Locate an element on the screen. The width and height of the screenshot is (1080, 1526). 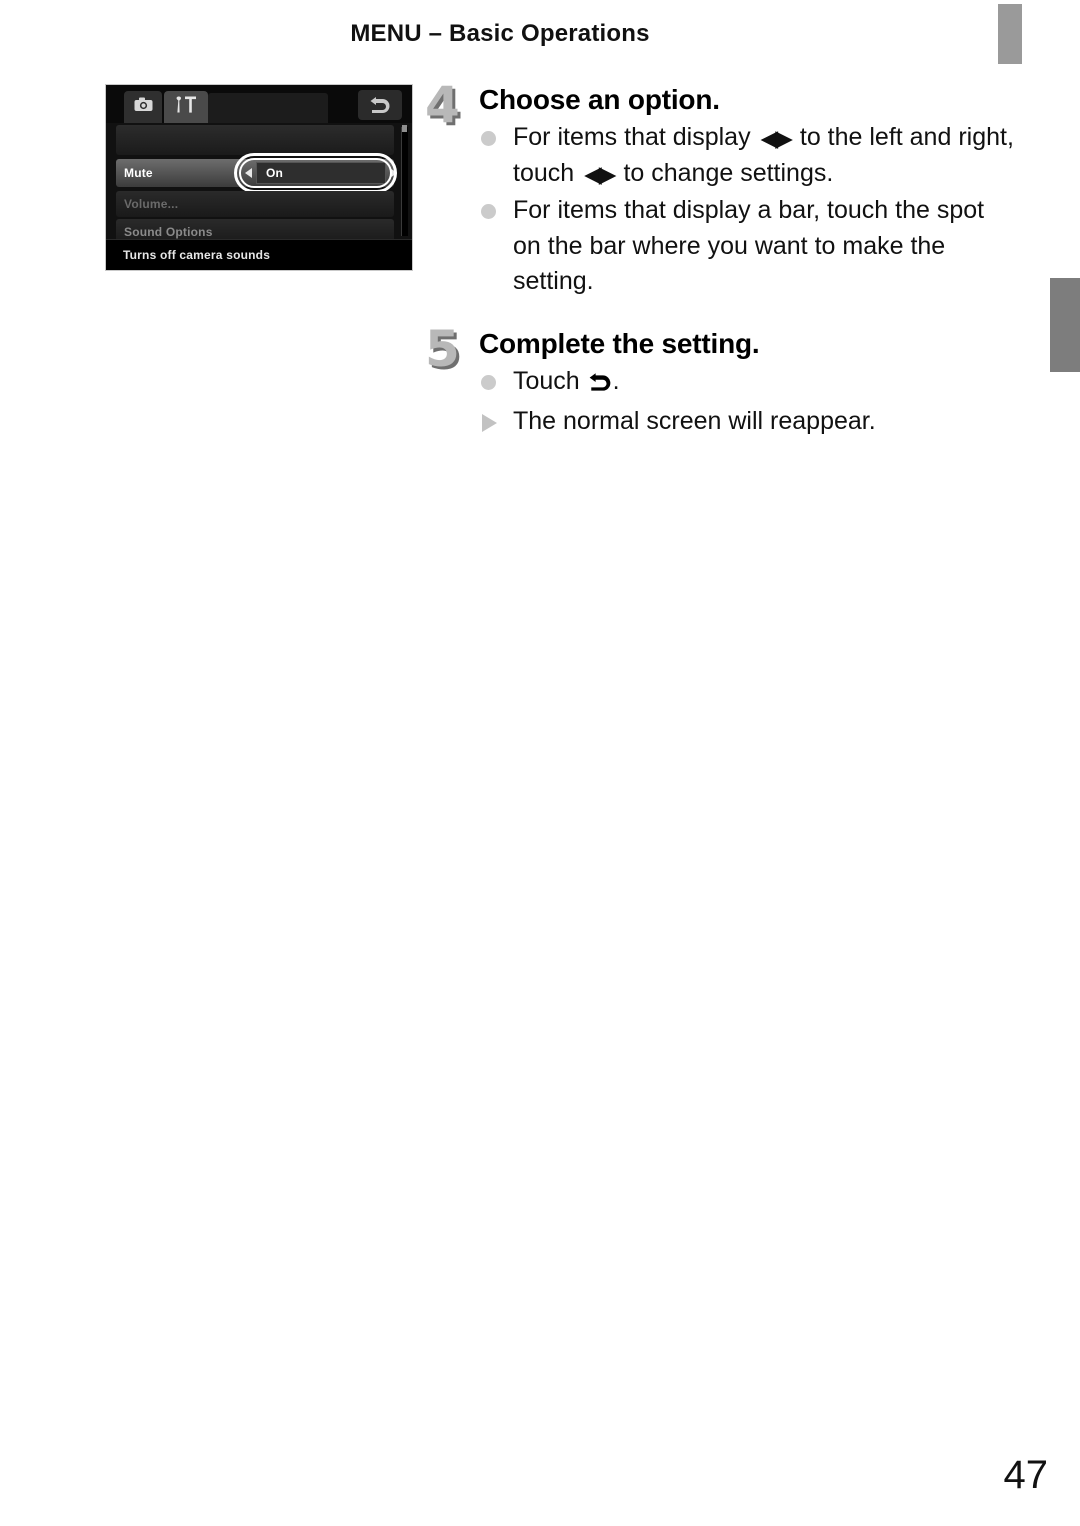
bullet-item: The normal screen will reappear. is located at coordinates (747, 422).